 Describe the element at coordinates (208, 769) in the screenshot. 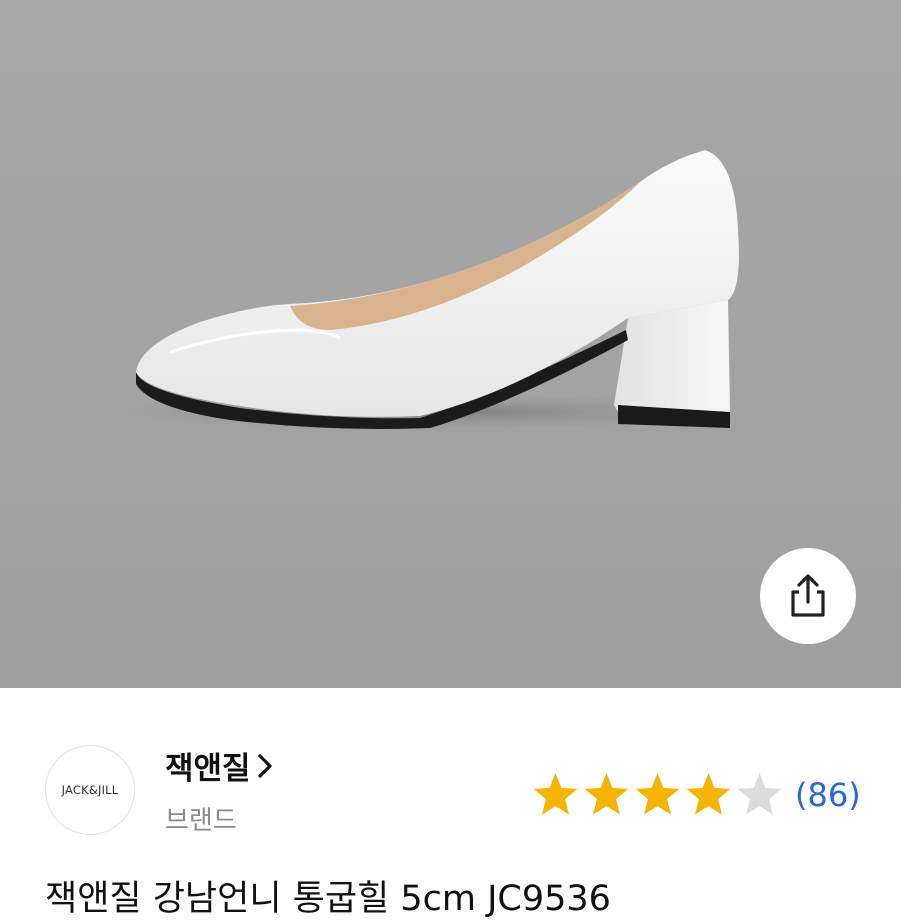

I see `brand-name: 잭앤질` at that location.